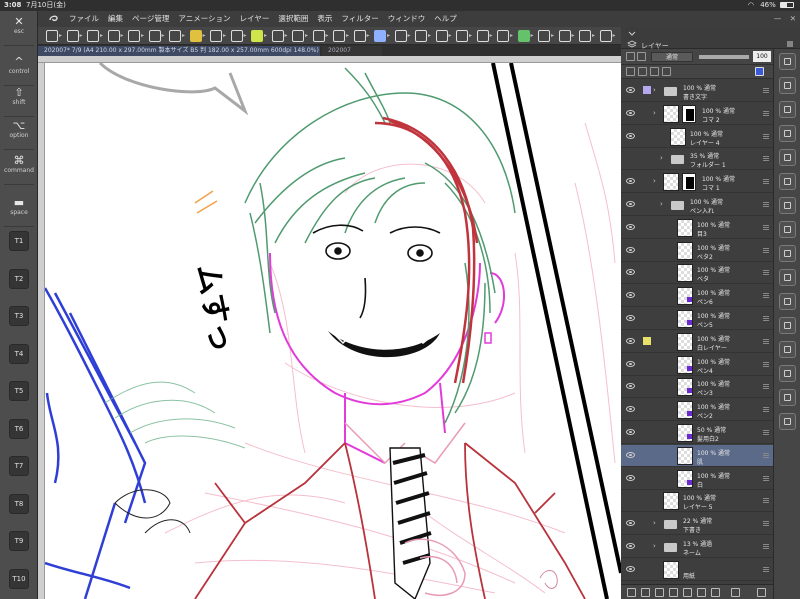 The image size is (800, 599). What do you see at coordinates (19, 241) in the screenshot?
I see `tkey-t1: T1` at bounding box center [19, 241].